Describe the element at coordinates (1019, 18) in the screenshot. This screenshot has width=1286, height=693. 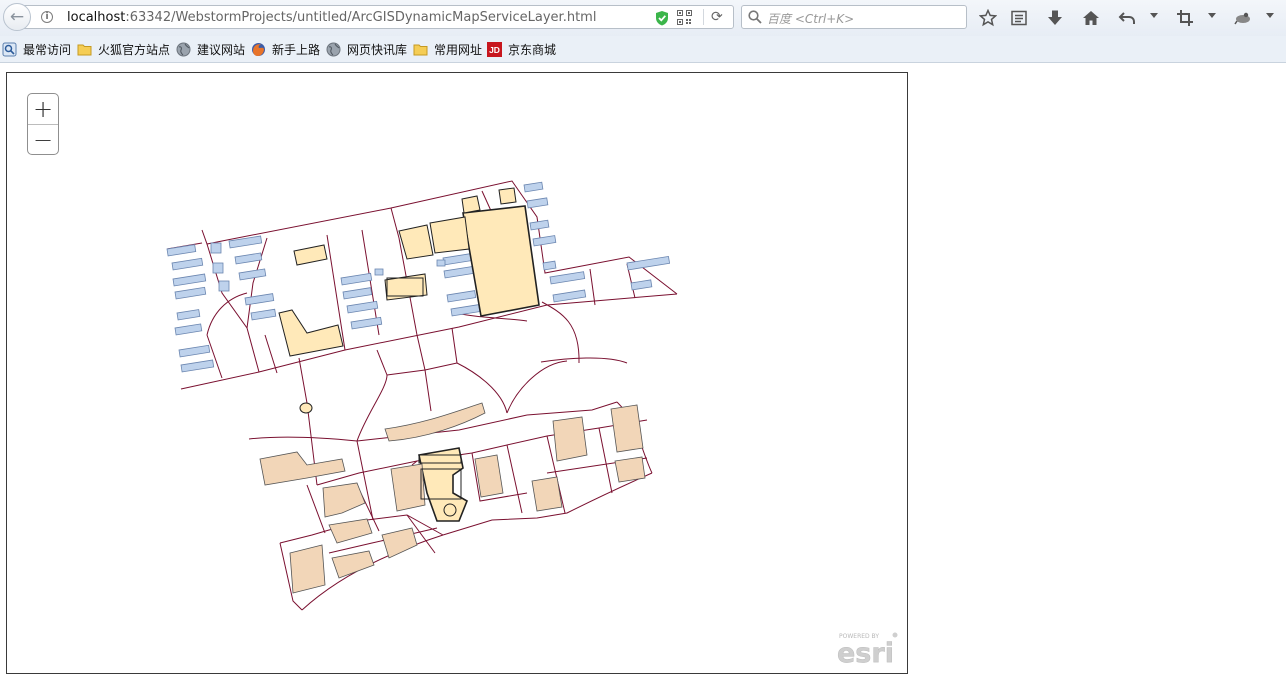
I see `reading-list-icon` at that location.